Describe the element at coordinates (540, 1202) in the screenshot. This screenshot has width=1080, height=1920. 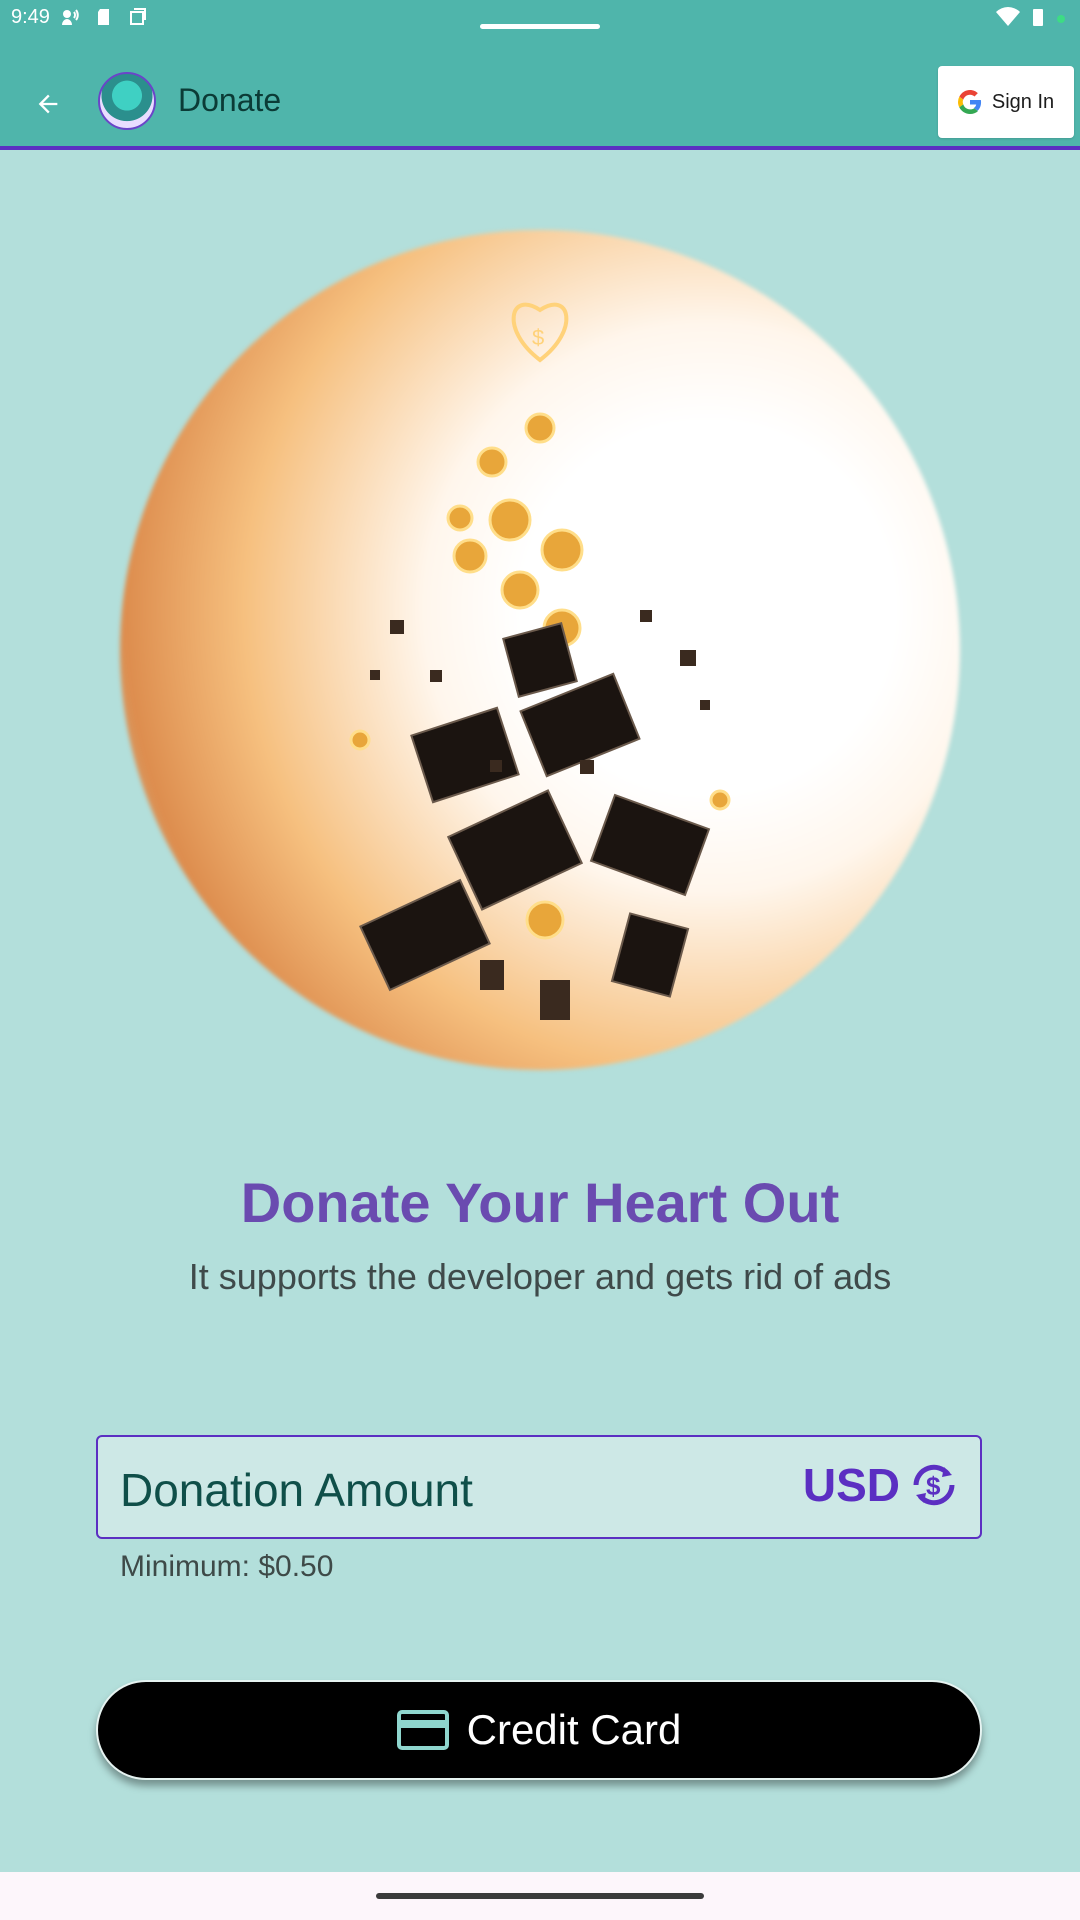
I see `donate-headline: Donate Your Heart Out` at that location.